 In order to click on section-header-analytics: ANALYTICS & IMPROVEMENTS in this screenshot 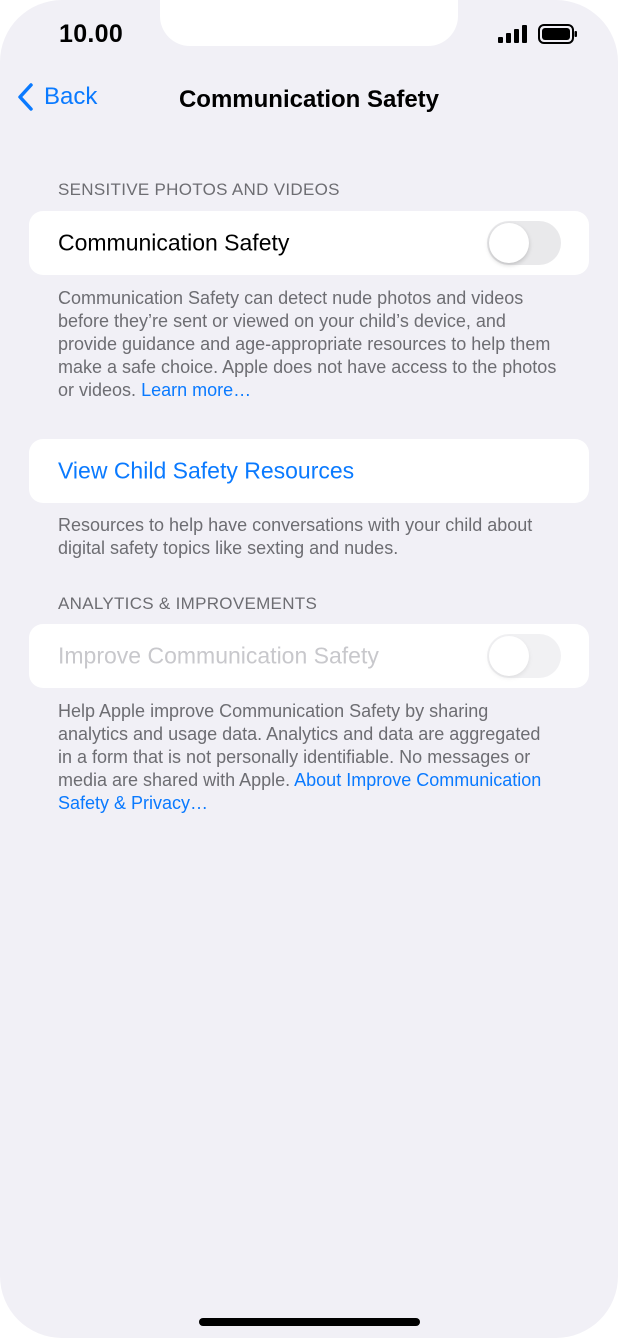, I will do `click(188, 603)`.